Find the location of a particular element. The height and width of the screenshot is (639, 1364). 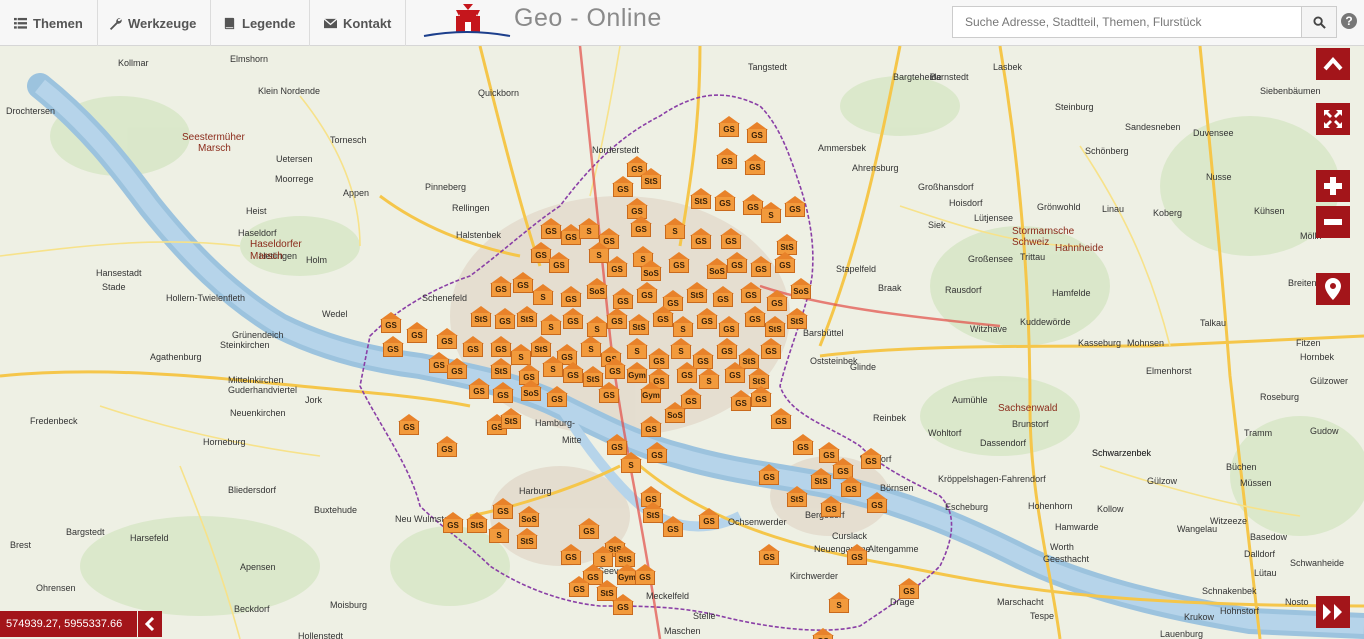

search-input is located at coordinates (1127, 22).